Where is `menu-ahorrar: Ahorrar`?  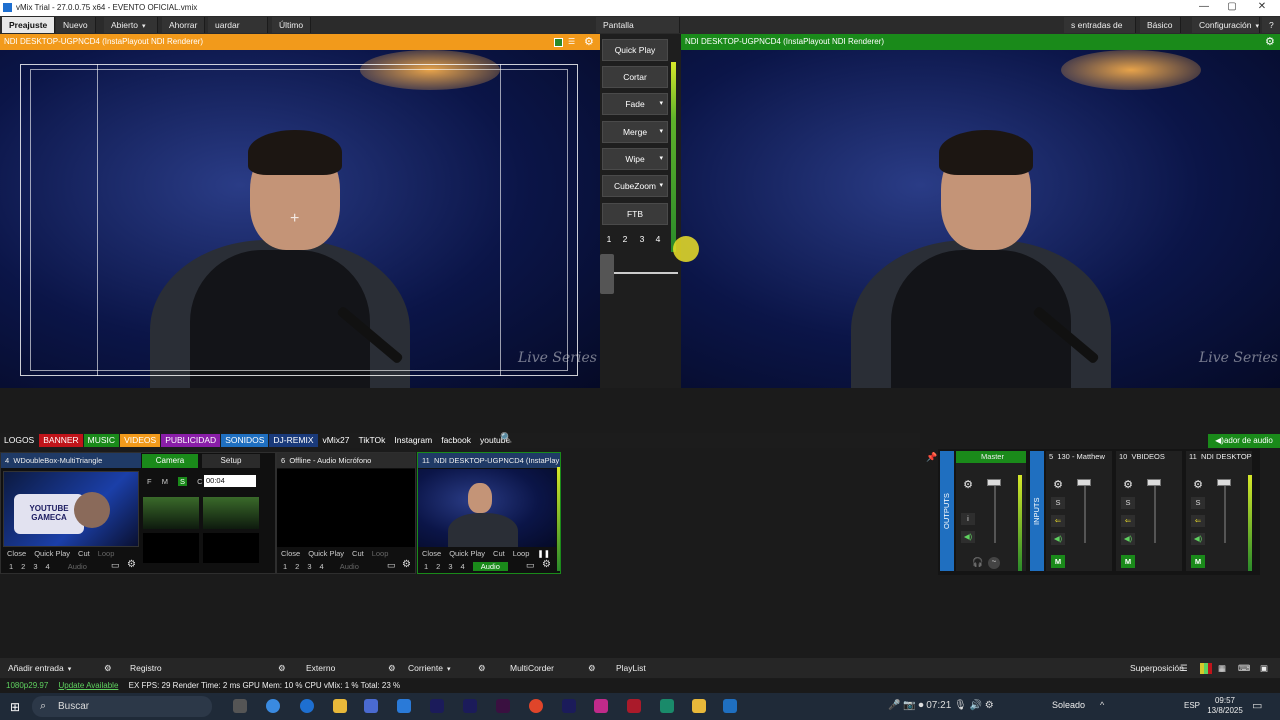
menu-ahorrar: Ahorrar is located at coordinates (184, 25).